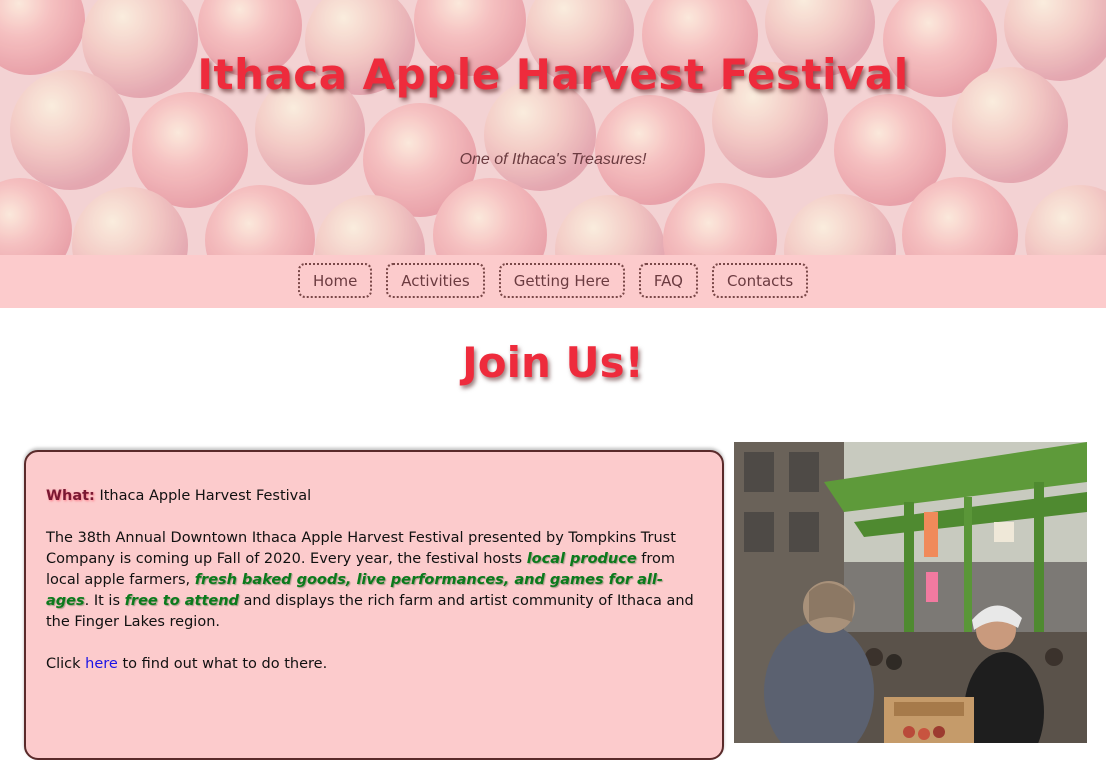 This screenshot has width=1106, height=760. I want to click on what-line: What: Ithaca Apple Harvest Festival, so click(374, 496).